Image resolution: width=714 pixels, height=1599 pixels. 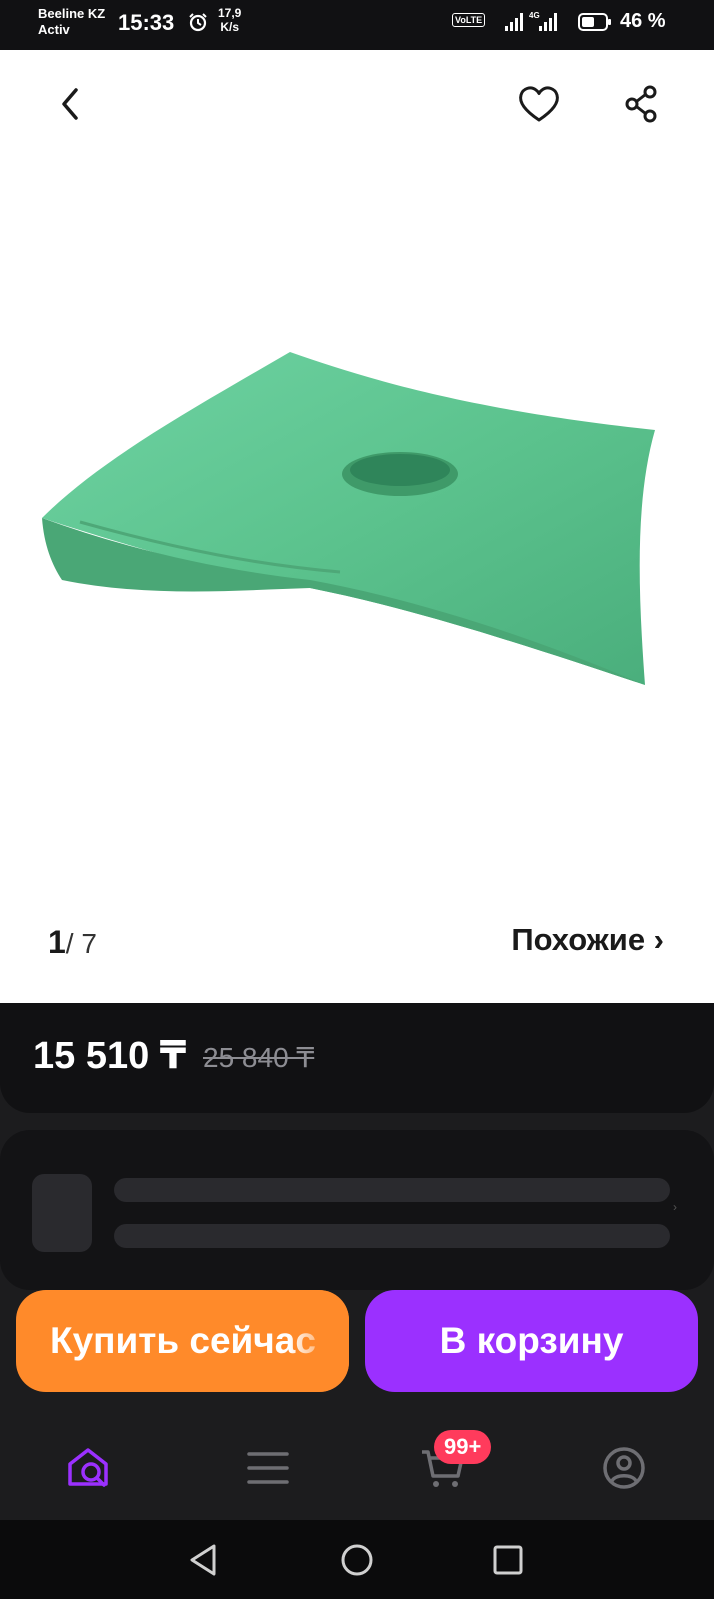 I want to click on network-speed: 17,9 K/s, so click(x=229, y=20).